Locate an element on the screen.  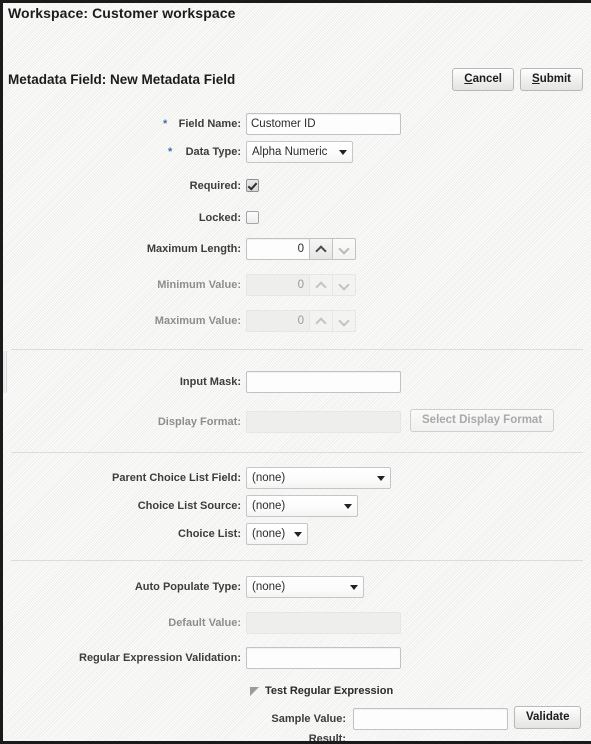
choice-list-value: (none) is located at coordinates (269, 534).